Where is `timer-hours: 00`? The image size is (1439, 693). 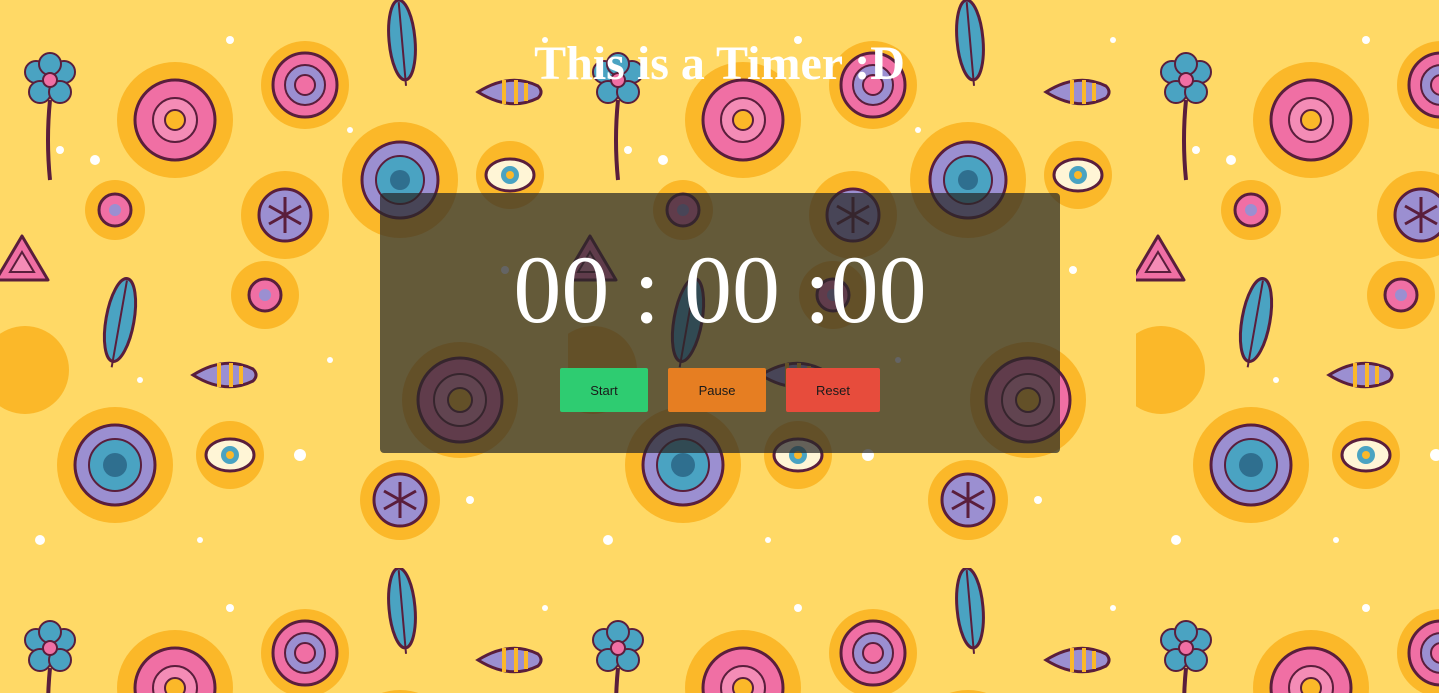 timer-hours: 00 is located at coordinates (561, 289).